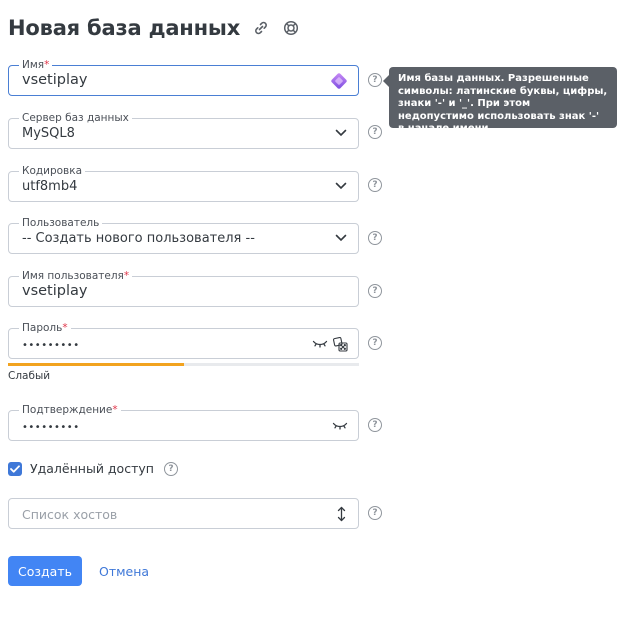 Image resolution: width=640 pixels, height=620 pixels. What do you see at coordinates (45, 571) in the screenshot?
I see `create-button: Создать` at bounding box center [45, 571].